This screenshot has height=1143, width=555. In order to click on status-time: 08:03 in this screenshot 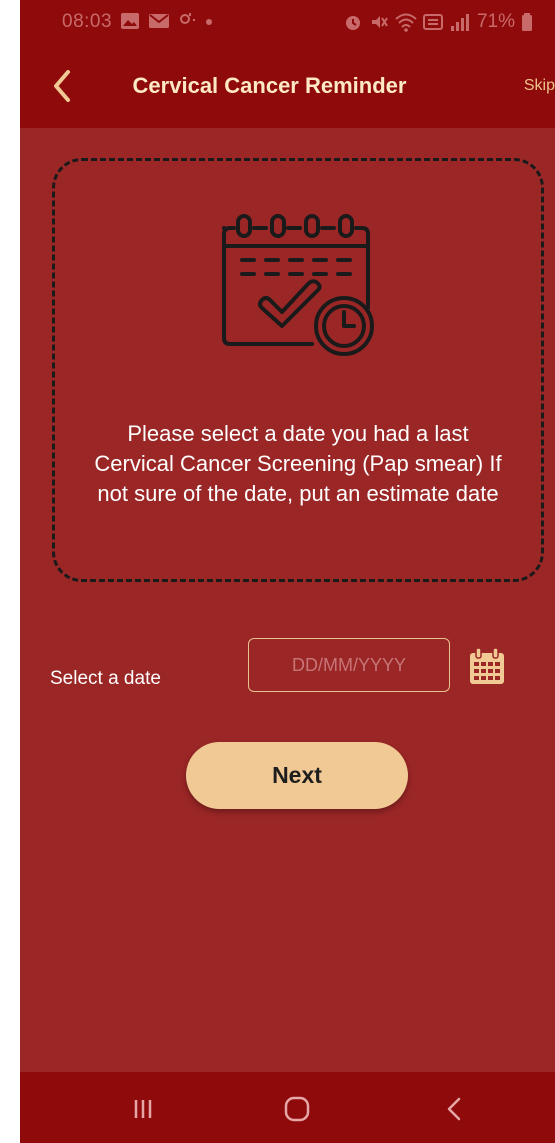, I will do `click(87, 21)`.